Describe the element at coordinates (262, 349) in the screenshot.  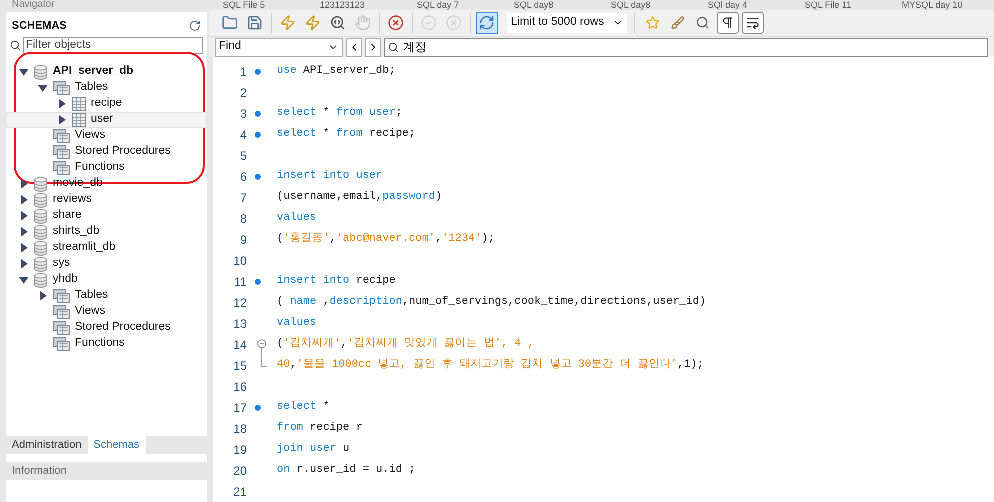
I see `fold-marker-icon` at that location.